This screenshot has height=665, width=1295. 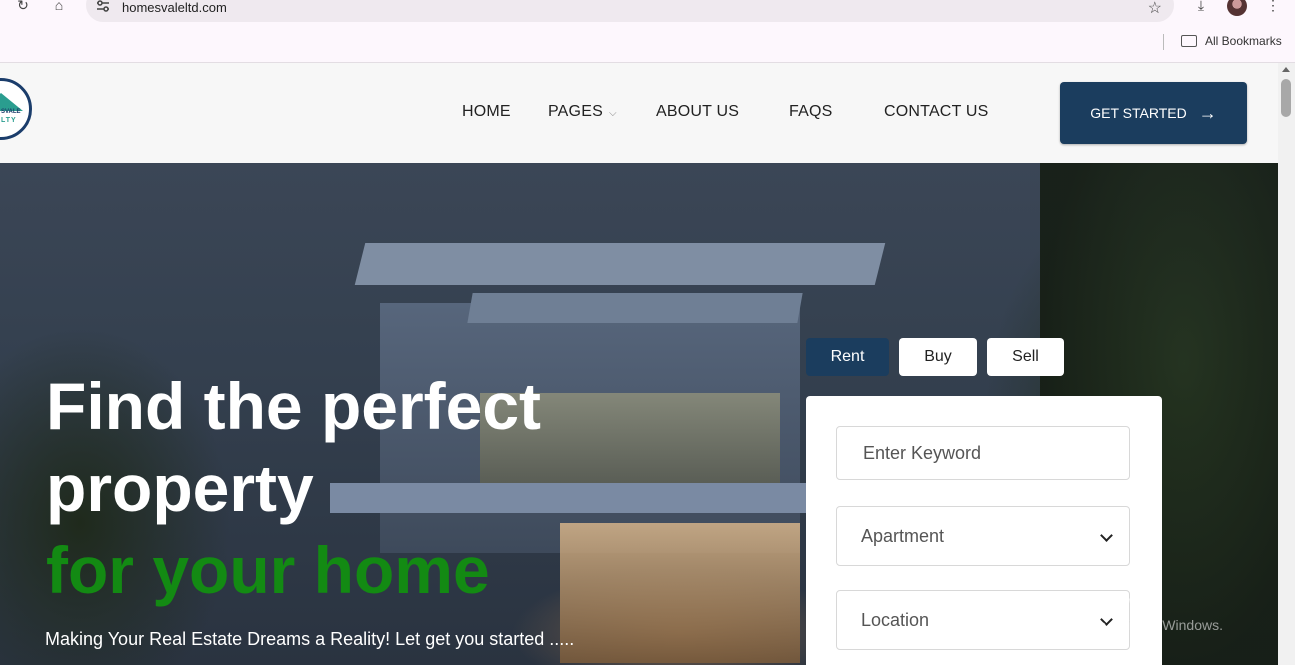 What do you see at coordinates (180, 488) in the screenshot?
I see `hero-title-line2: property` at bounding box center [180, 488].